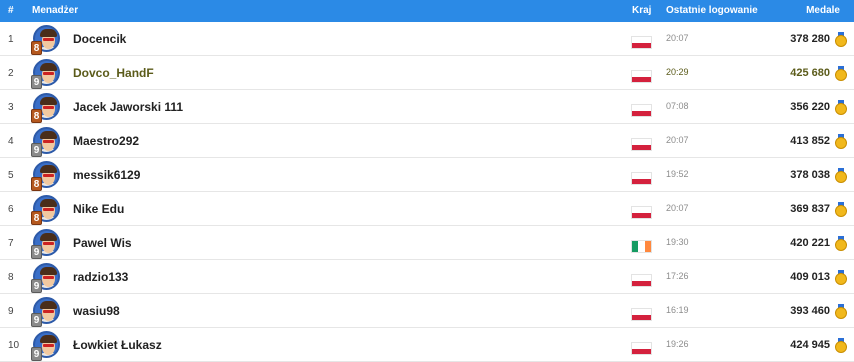  What do you see at coordinates (96, 311) in the screenshot?
I see `manager-name-link: wasiu98` at bounding box center [96, 311].